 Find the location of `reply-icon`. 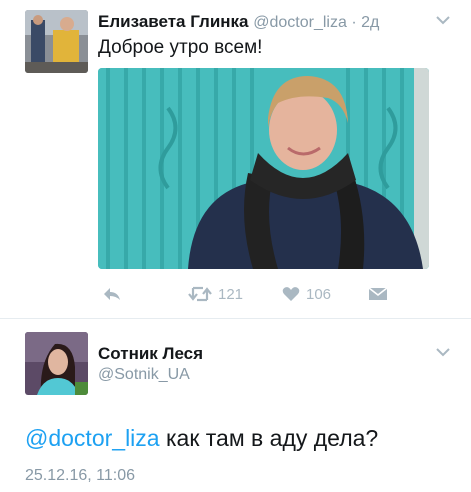

reply-icon is located at coordinates (112, 294).